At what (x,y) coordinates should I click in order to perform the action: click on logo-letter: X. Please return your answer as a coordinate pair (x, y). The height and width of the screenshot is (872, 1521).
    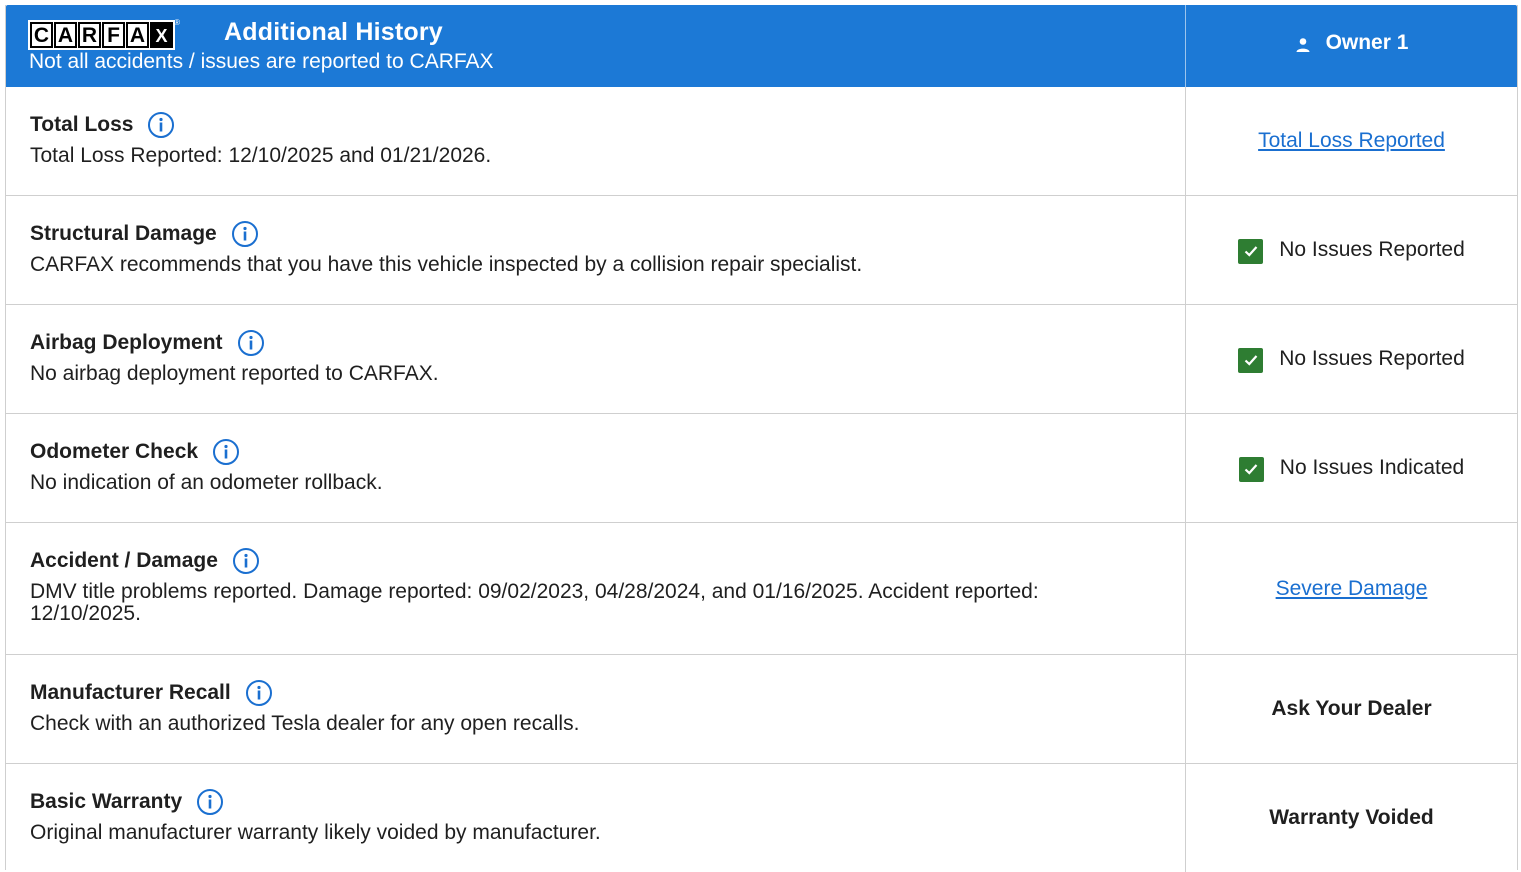
    Looking at the image, I should click on (161, 35).